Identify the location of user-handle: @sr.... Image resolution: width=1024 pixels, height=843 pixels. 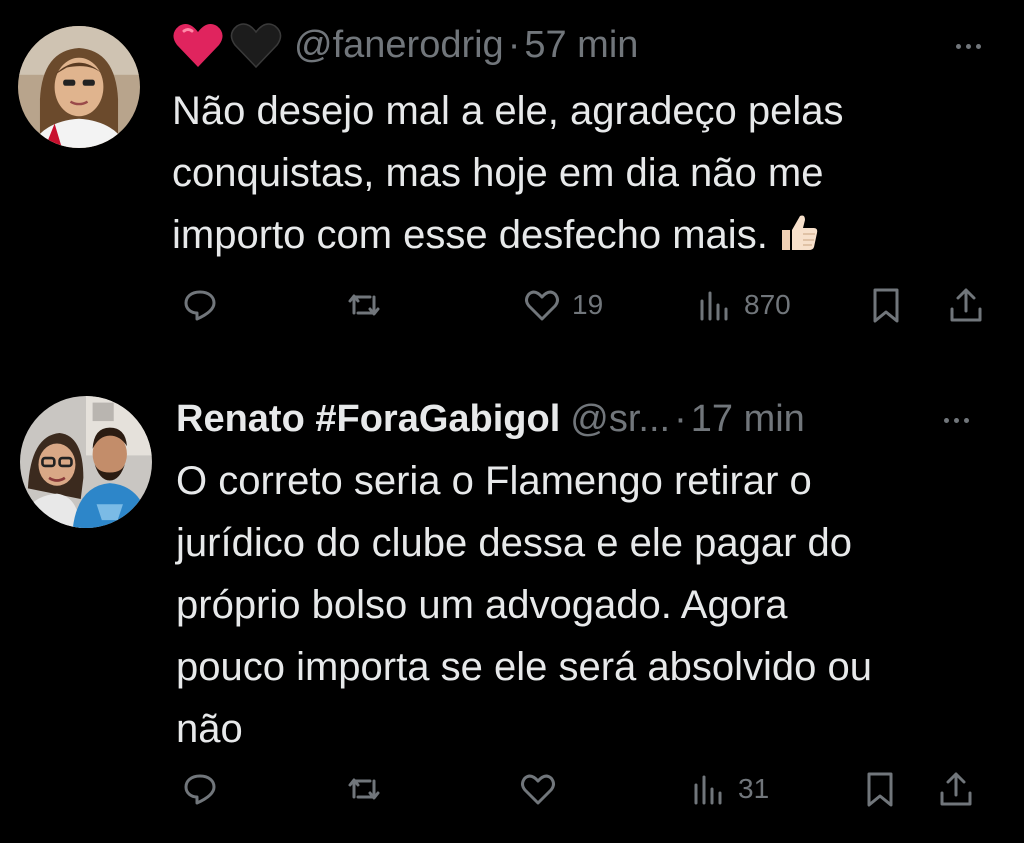
(620, 419).